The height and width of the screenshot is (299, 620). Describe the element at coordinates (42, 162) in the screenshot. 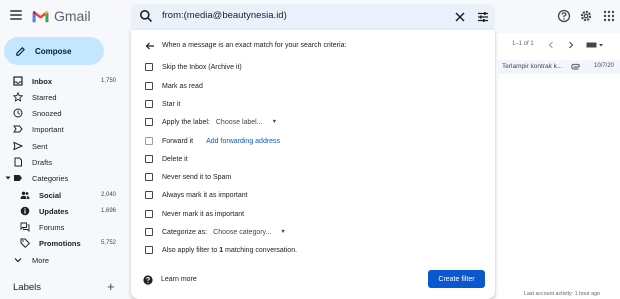

I see `sidebar-item-label: Drafts` at that location.